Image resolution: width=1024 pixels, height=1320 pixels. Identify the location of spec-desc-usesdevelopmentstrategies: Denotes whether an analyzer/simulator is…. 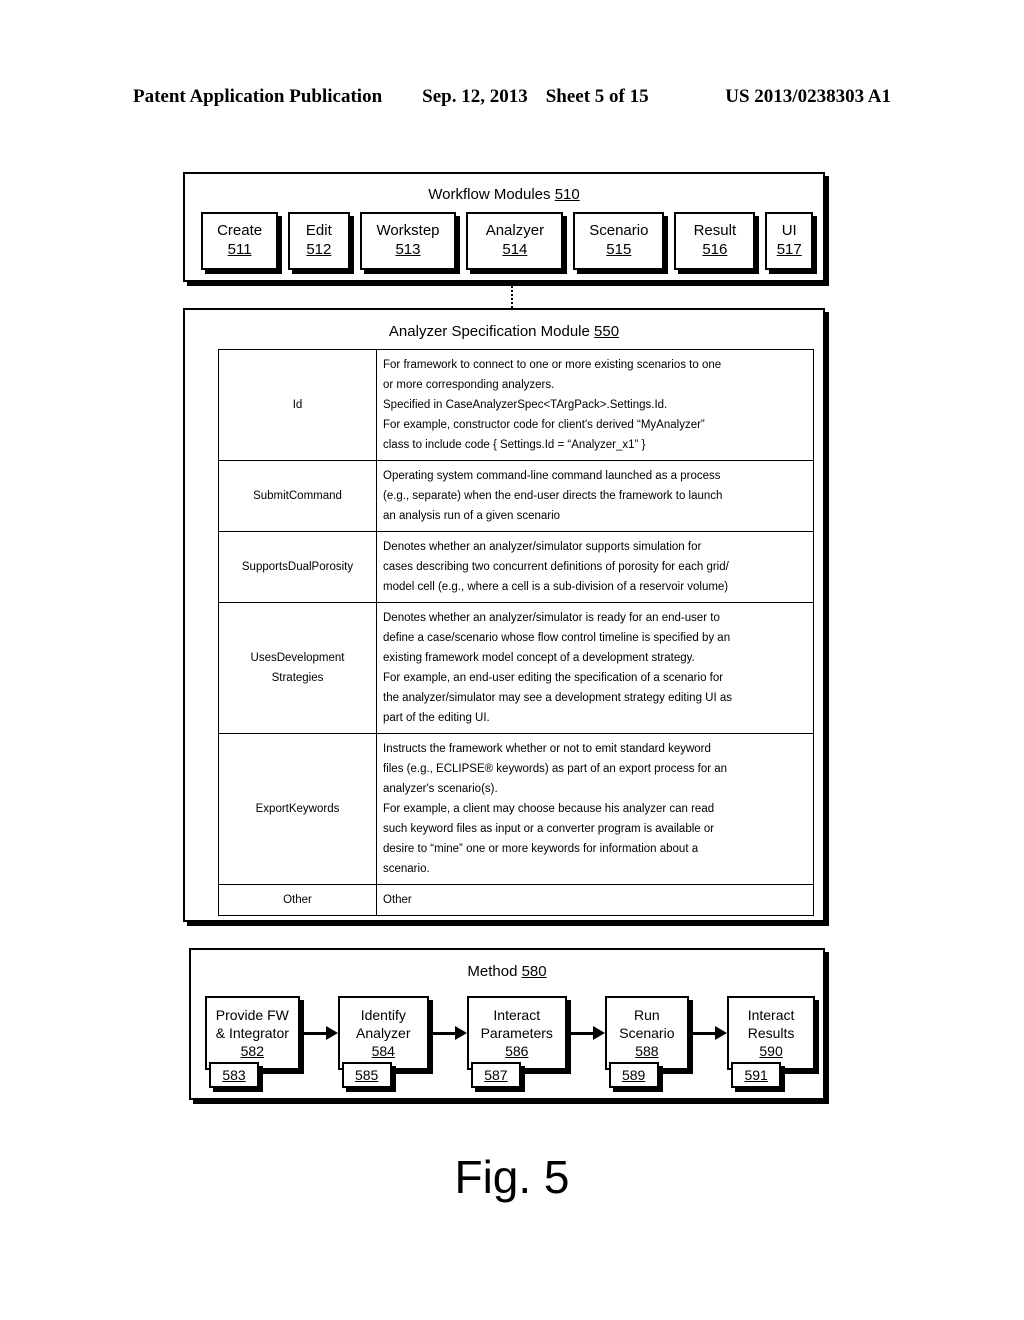
(595, 668).